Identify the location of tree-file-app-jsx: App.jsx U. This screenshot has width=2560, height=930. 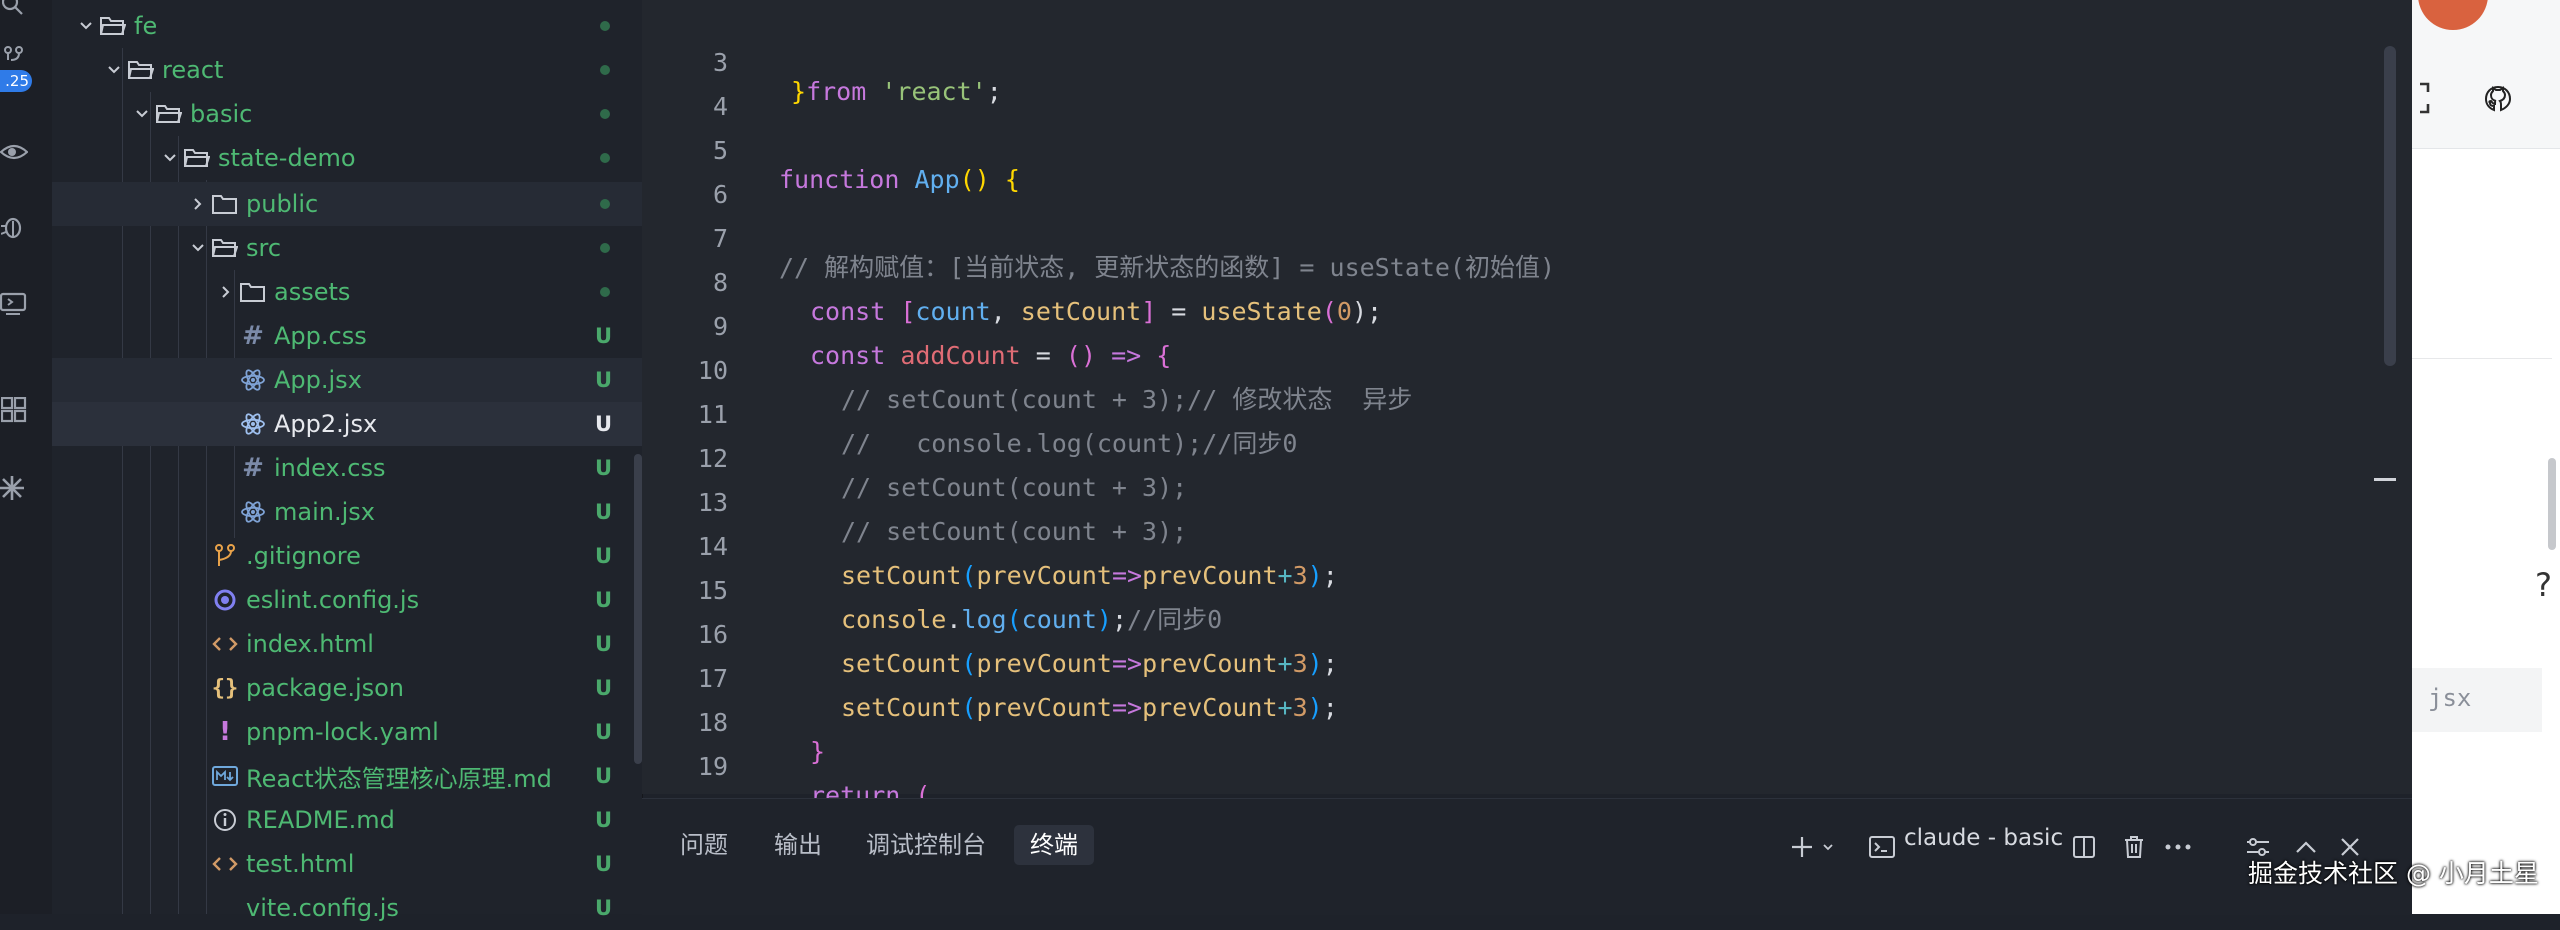
(347, 380).